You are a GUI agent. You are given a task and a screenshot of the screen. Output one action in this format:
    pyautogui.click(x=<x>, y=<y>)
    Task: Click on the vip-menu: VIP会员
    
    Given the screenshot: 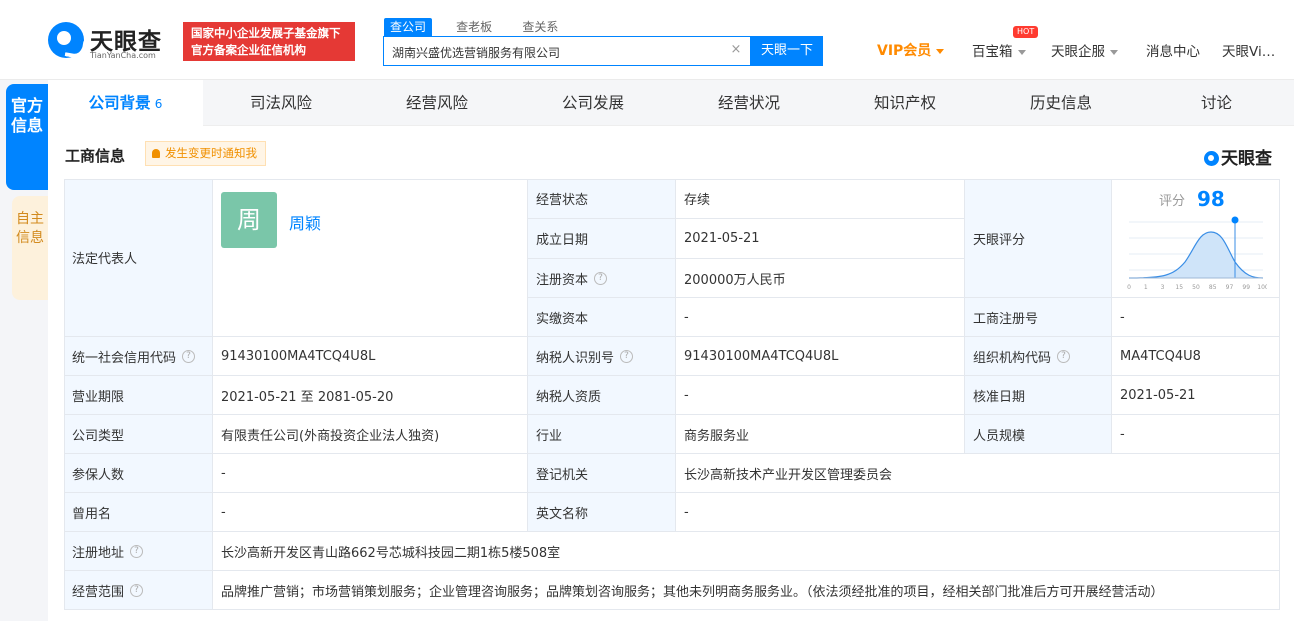 What is the action you would take?
    pyautogui.click(x=911, y=50)
    